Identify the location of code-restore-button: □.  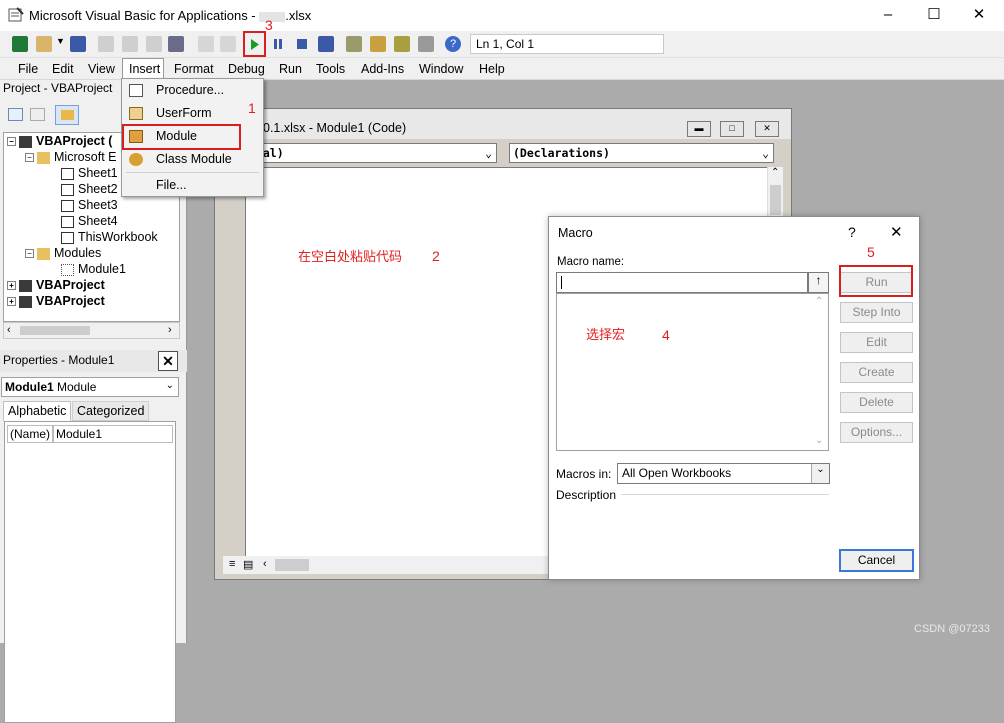
(732, 129).